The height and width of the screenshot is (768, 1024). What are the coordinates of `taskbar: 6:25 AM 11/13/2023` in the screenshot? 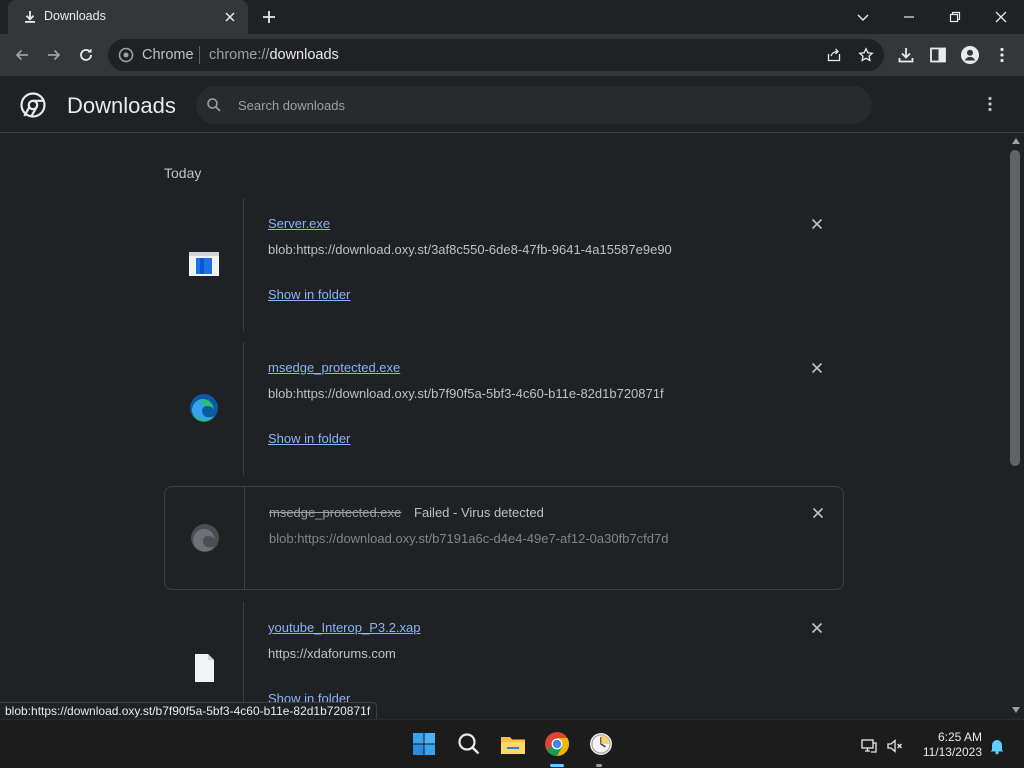 It's located at (512, 743).